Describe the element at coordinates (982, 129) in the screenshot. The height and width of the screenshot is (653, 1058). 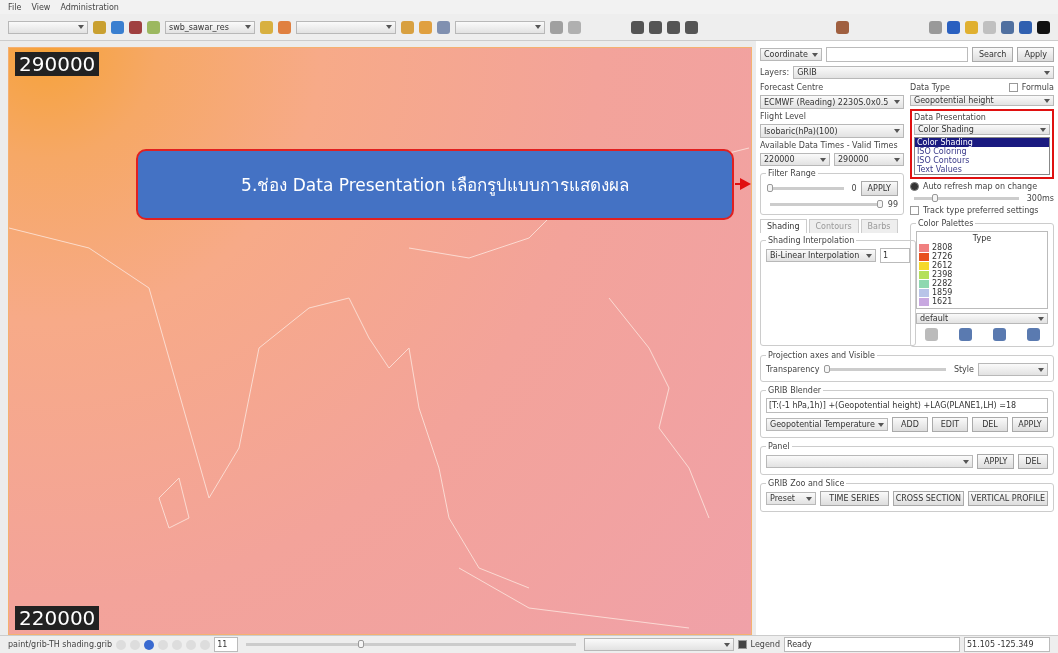
I see `dropdown: Color Shading` at that location.